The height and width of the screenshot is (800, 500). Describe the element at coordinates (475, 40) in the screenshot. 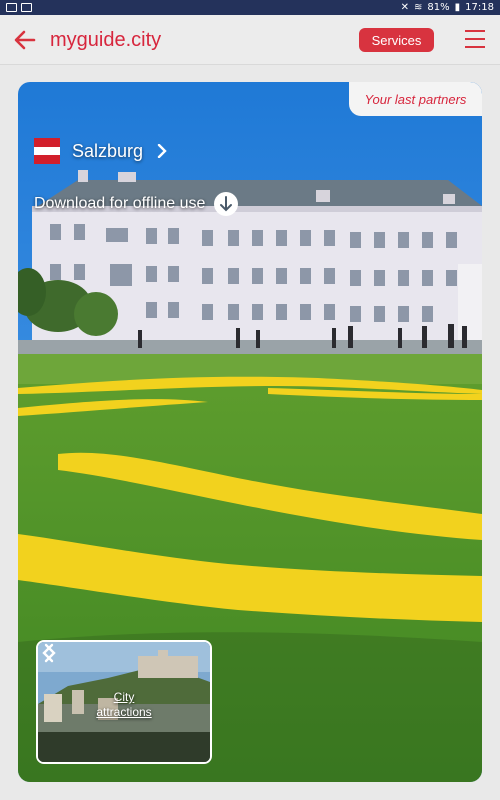

I see `hamburger-menu-icon` at that location.